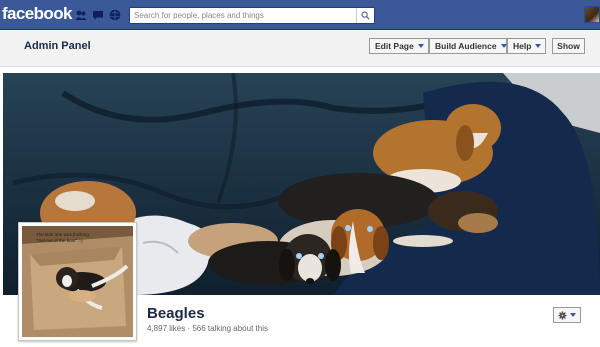 This screenshot has width=600, height=347. I want to click on help-label: Help, so click(522, 46).